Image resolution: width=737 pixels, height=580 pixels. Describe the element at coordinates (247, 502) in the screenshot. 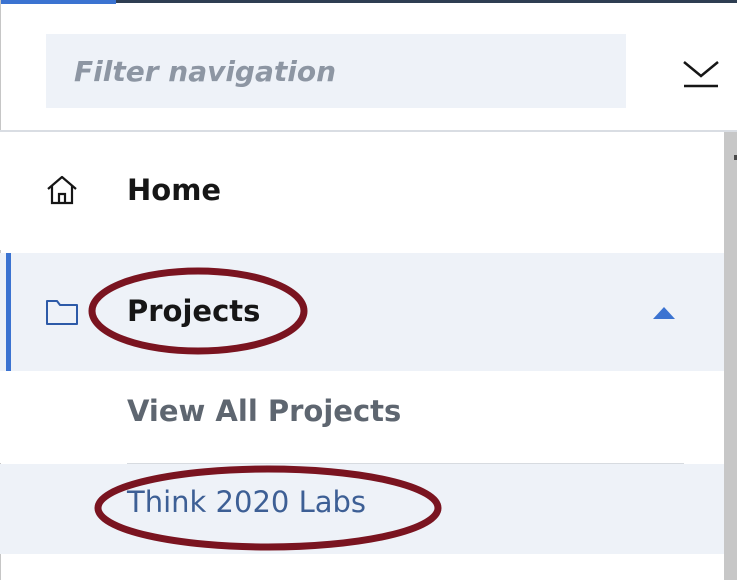

I see `sub-item-label: Think 2020 Labs` at that location.